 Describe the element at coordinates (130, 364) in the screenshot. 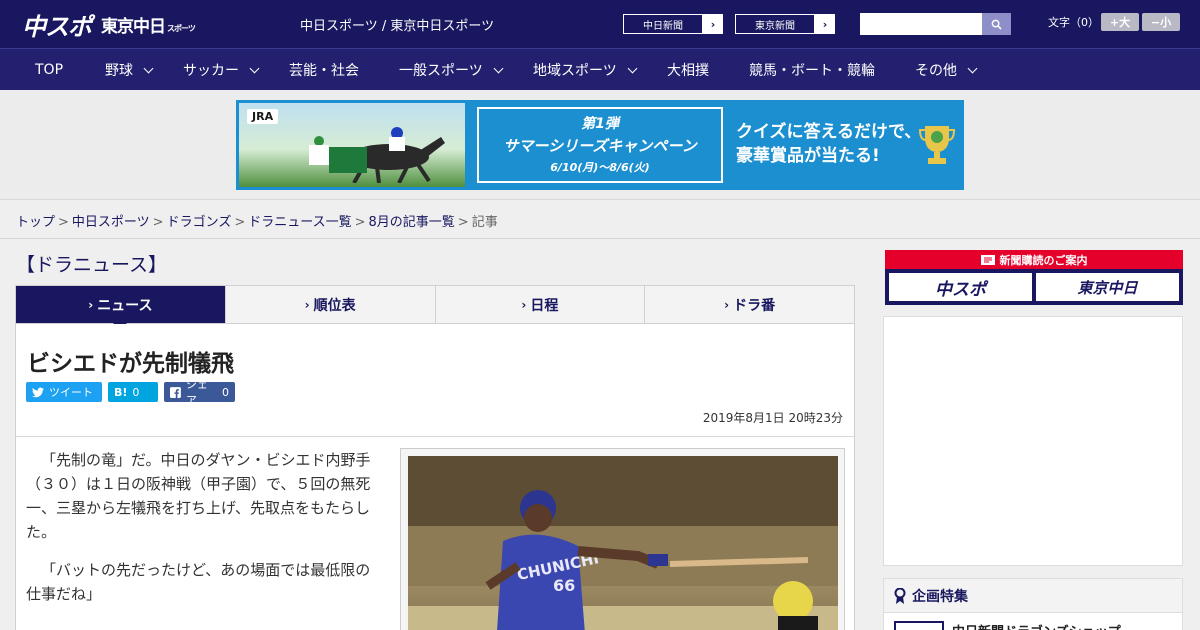

I see `article-headline: ビシエドが先制犠飛` at that location.